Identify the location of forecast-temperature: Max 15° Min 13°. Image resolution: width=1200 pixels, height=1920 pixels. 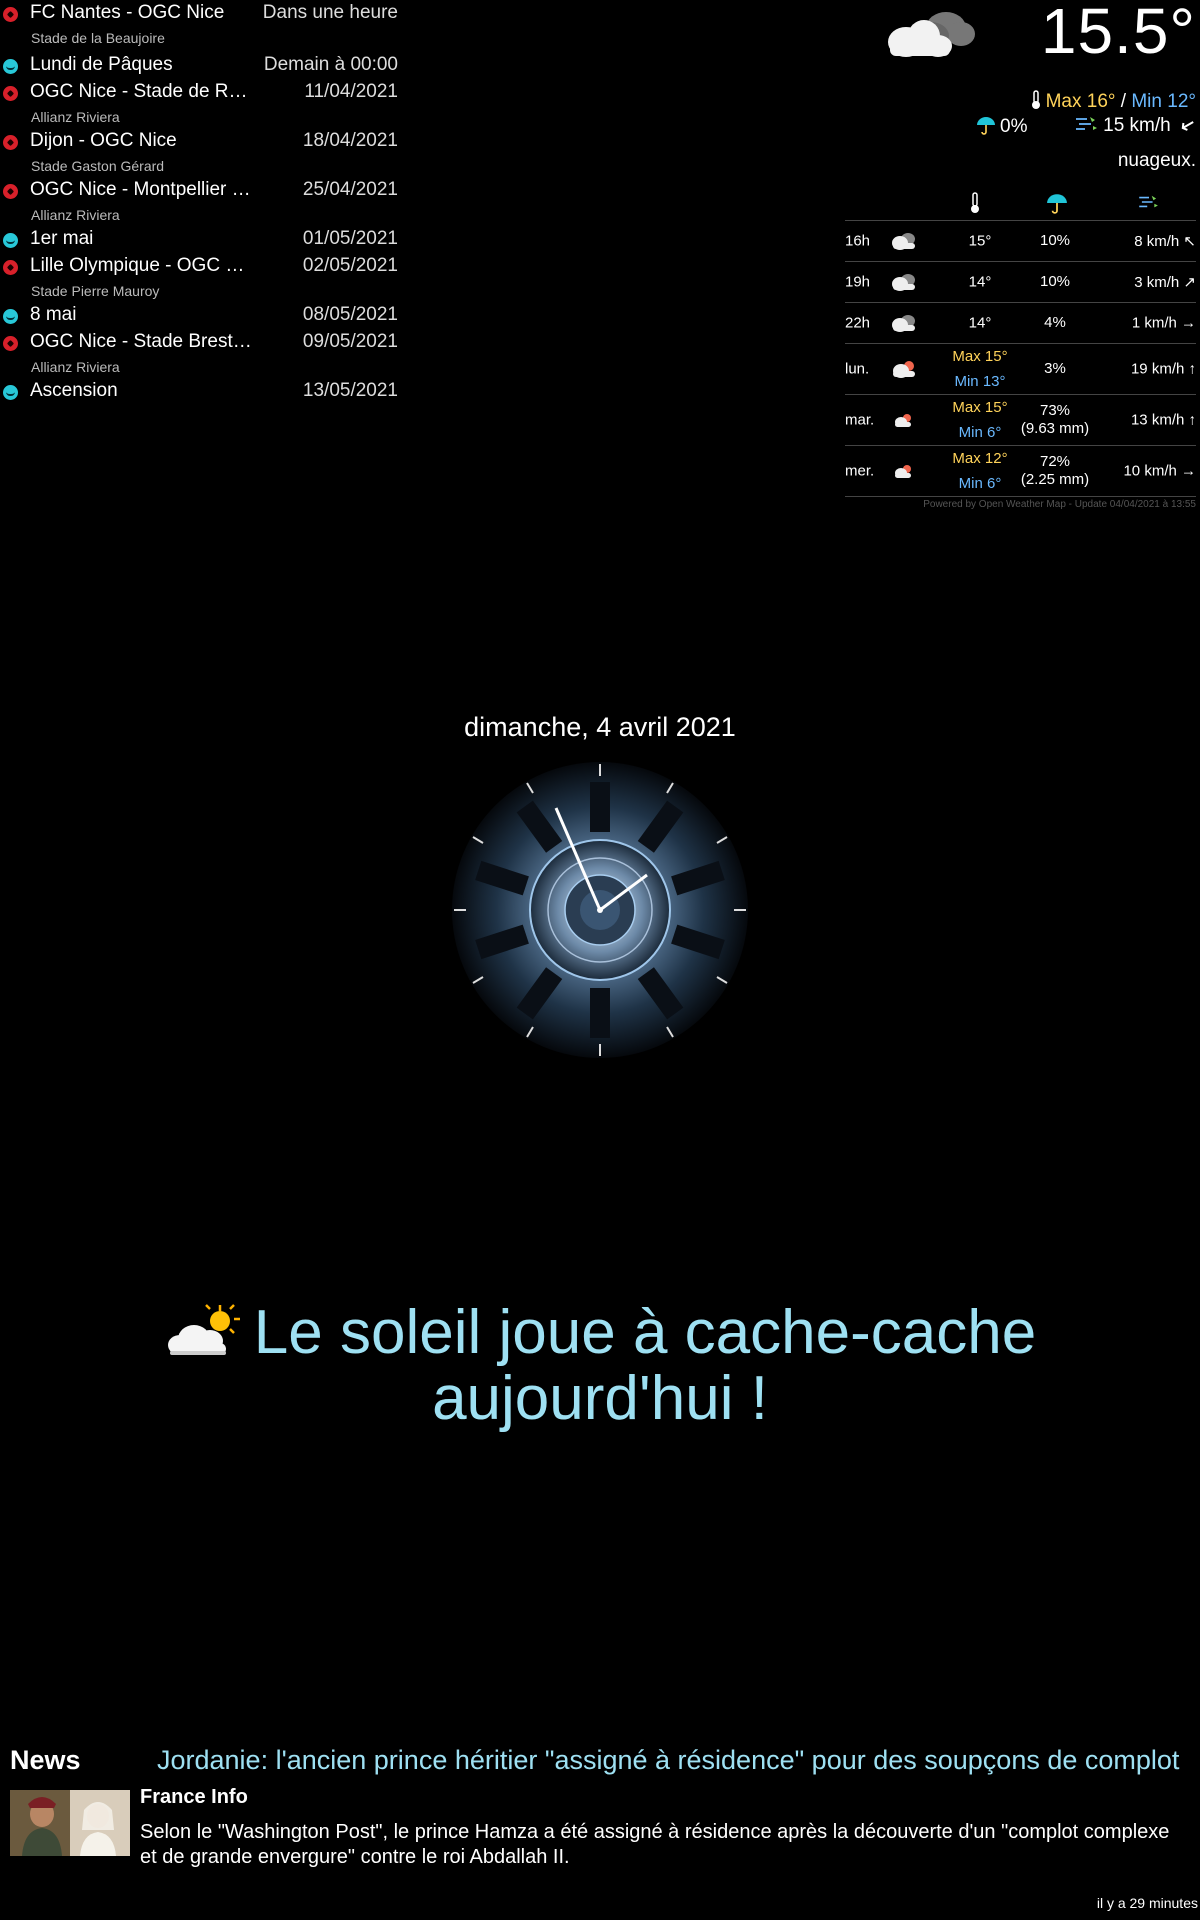
(980, 369).